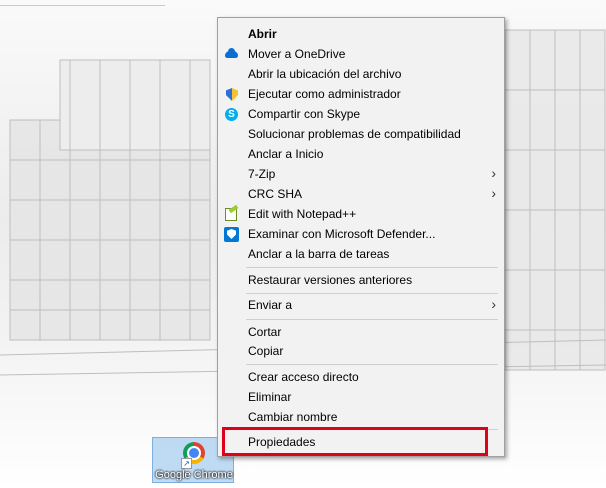 This screenshot has height=488, width=606. Describe the element at coordinates (304, 114) in the screenshot. I see `menu-item-label: Compartir con Skype` at that location.